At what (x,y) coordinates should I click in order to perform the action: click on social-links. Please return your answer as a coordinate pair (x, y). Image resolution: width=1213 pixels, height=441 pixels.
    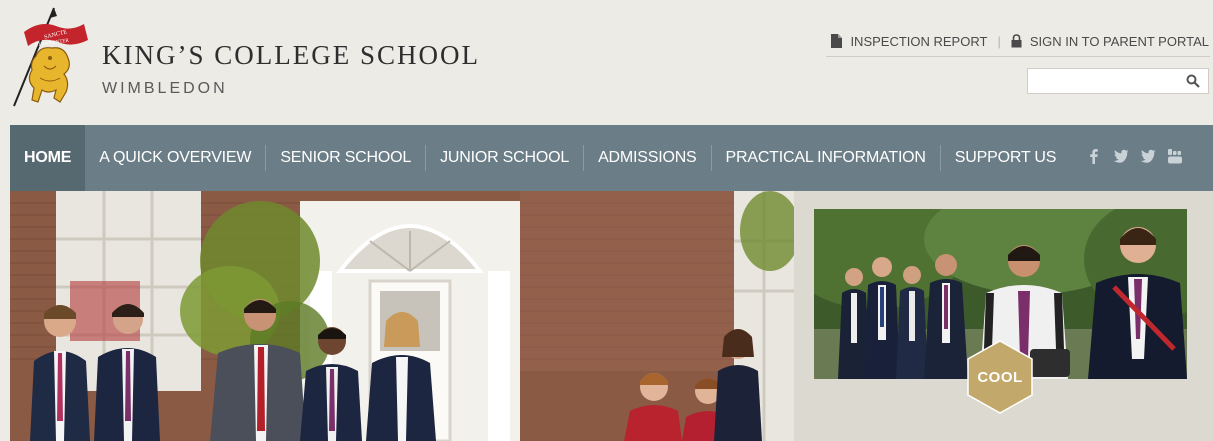
    Looking at the image, I should click on (1134, 156).